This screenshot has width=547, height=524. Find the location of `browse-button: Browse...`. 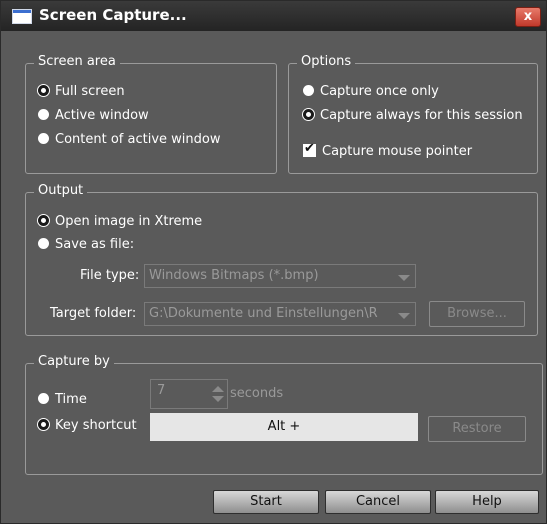

browse-button: Browse... is located at coordinates (477, 314).